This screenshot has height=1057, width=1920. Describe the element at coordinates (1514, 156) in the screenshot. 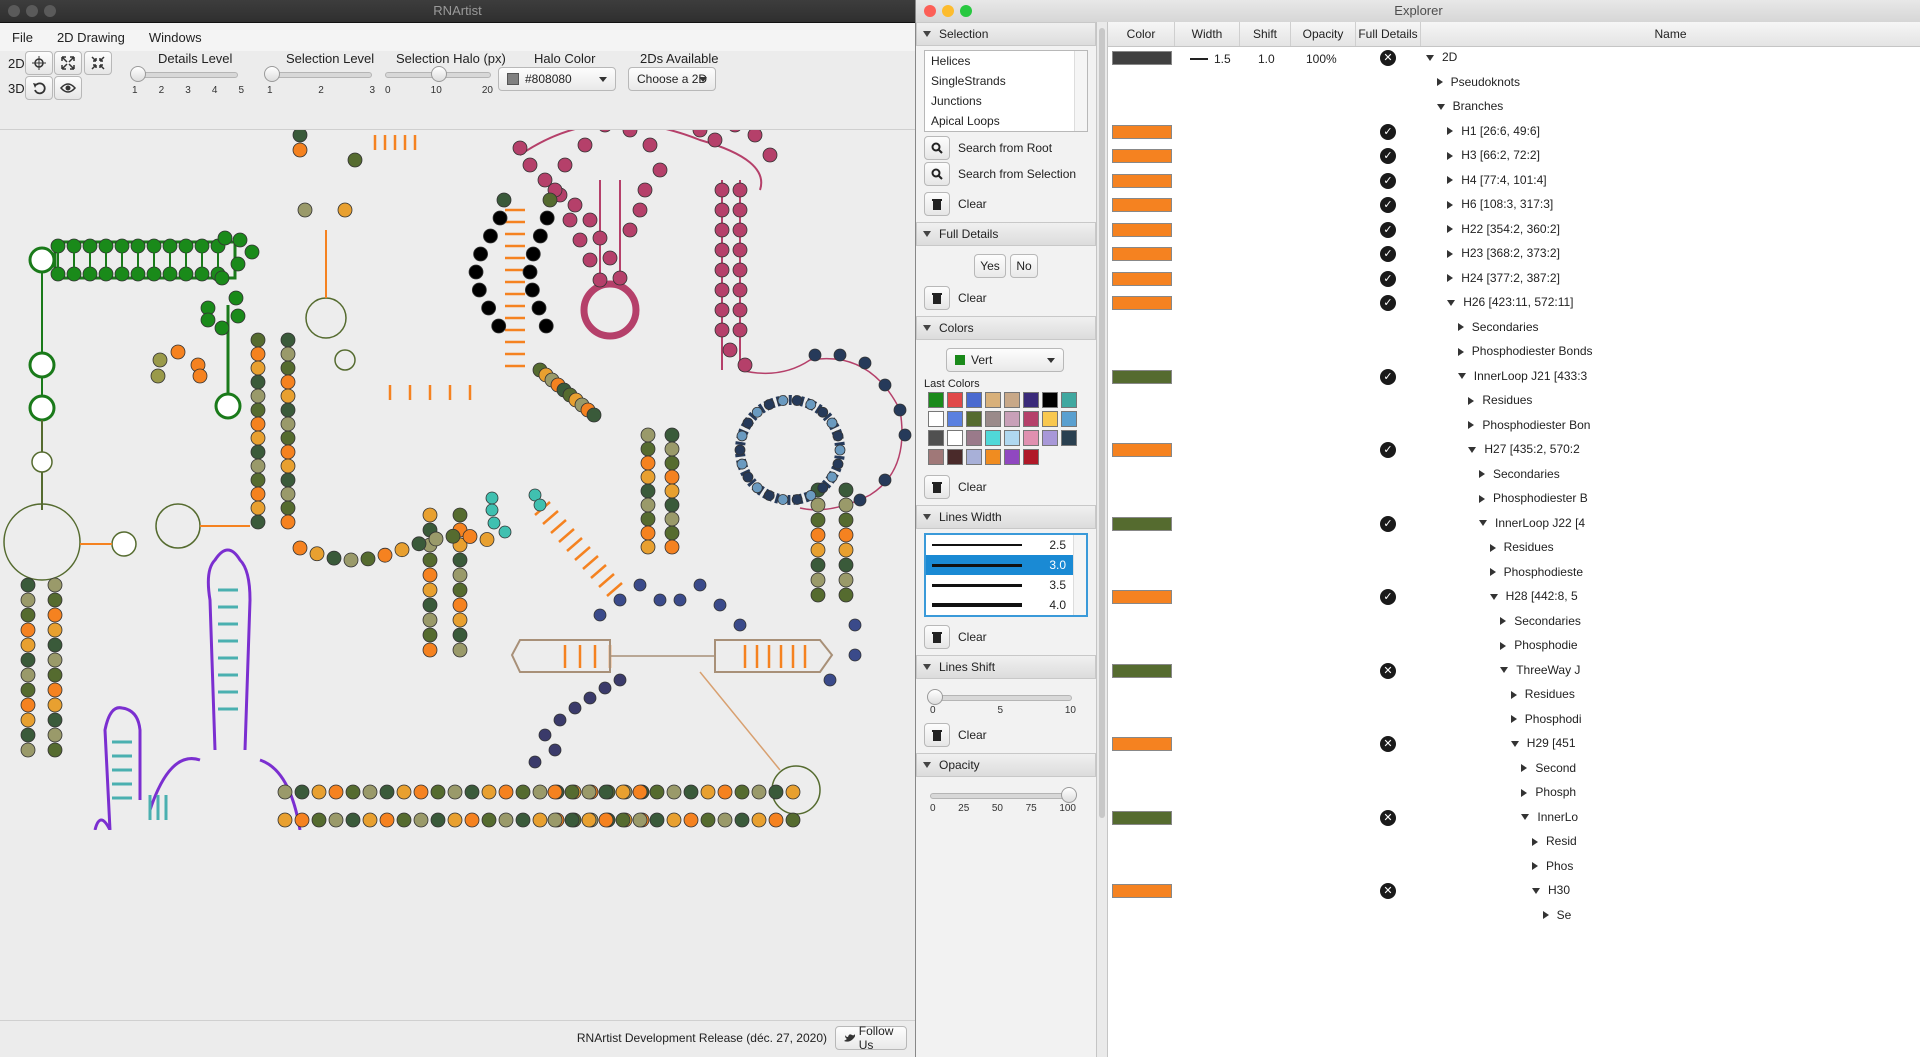

I see `table-row: ✓ H3 [66:2, 72:2]` at that location.